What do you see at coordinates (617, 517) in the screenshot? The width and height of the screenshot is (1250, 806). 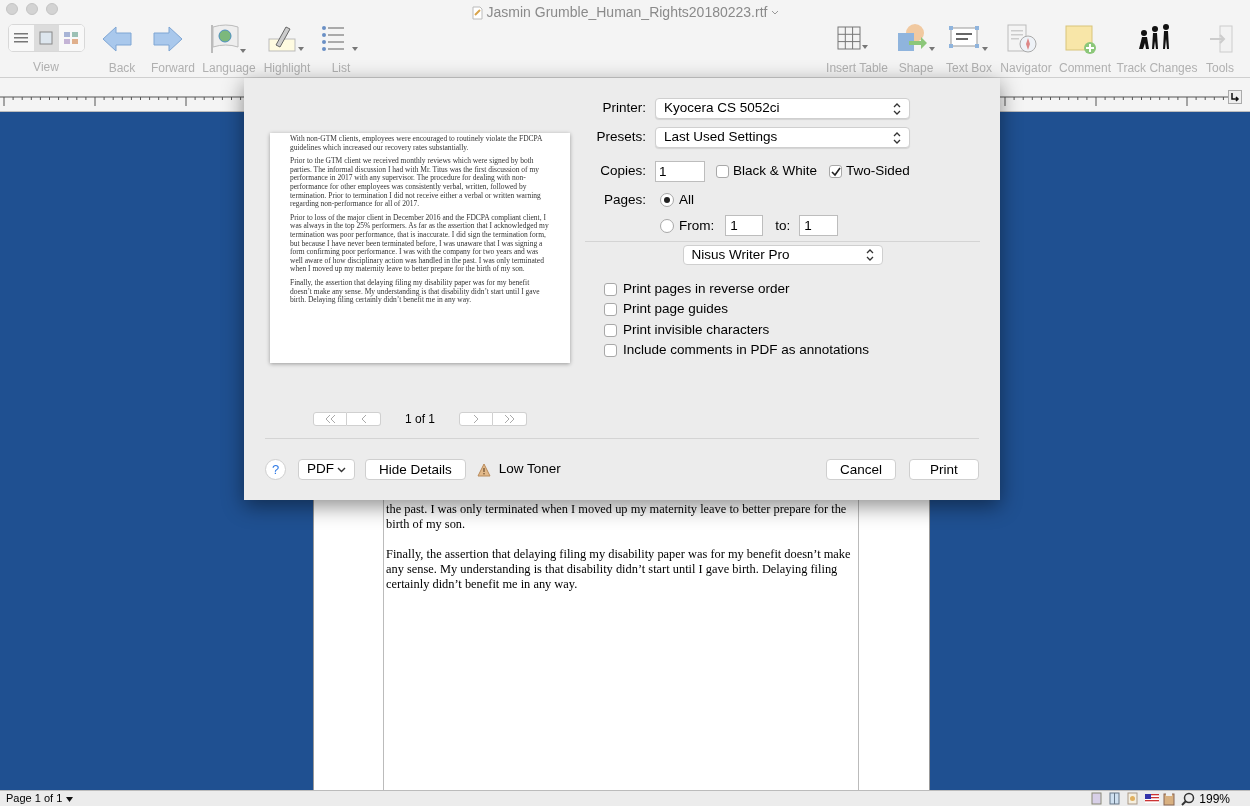 I see `document-paragraph: the past. I was only terminated when I moved up my maternity leave to better prepare for the birth of my son.` at bounding box center [617, 517].